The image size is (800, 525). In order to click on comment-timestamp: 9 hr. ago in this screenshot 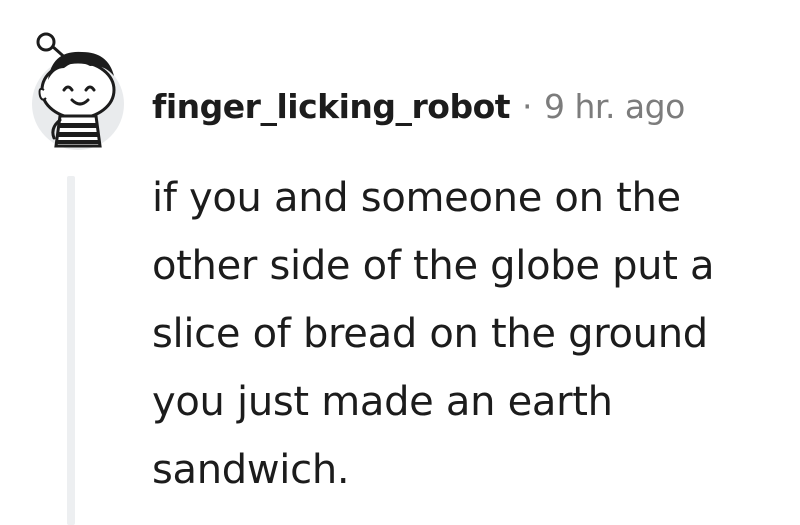, I will do `click(614, 106)`.